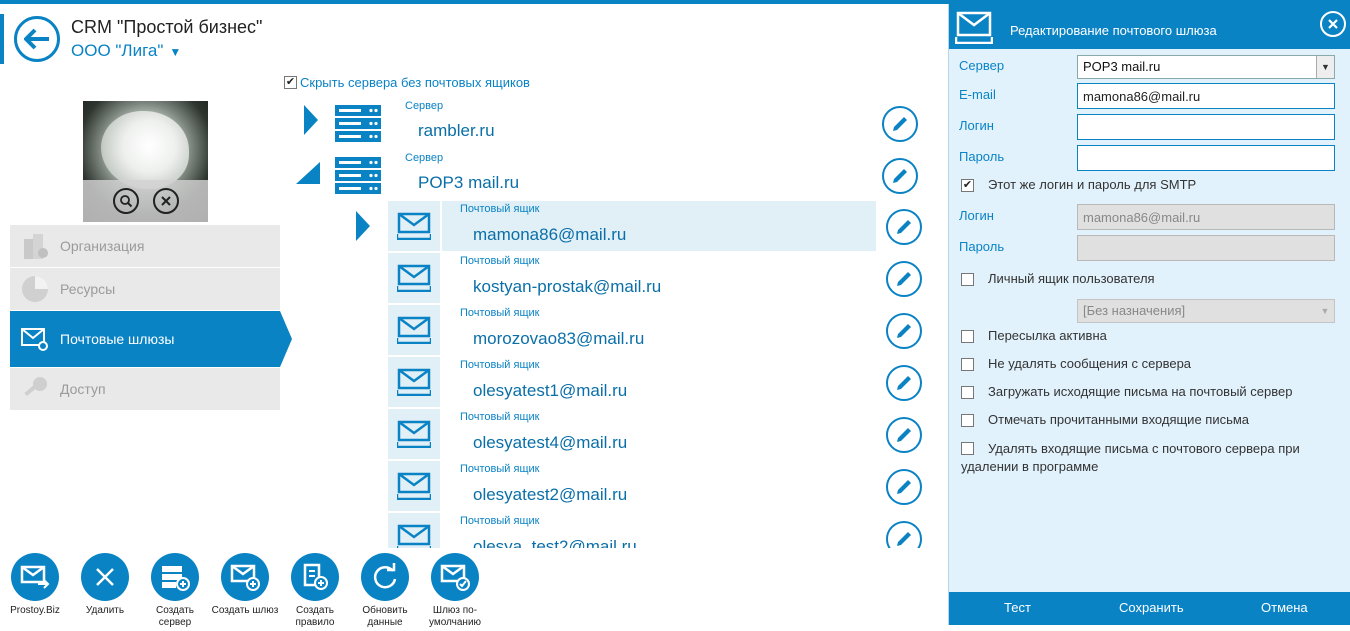 Image resolution: width=1350 pixels, height=631 pixels. I want to click on arrow-left-icon, so click(36, 39).